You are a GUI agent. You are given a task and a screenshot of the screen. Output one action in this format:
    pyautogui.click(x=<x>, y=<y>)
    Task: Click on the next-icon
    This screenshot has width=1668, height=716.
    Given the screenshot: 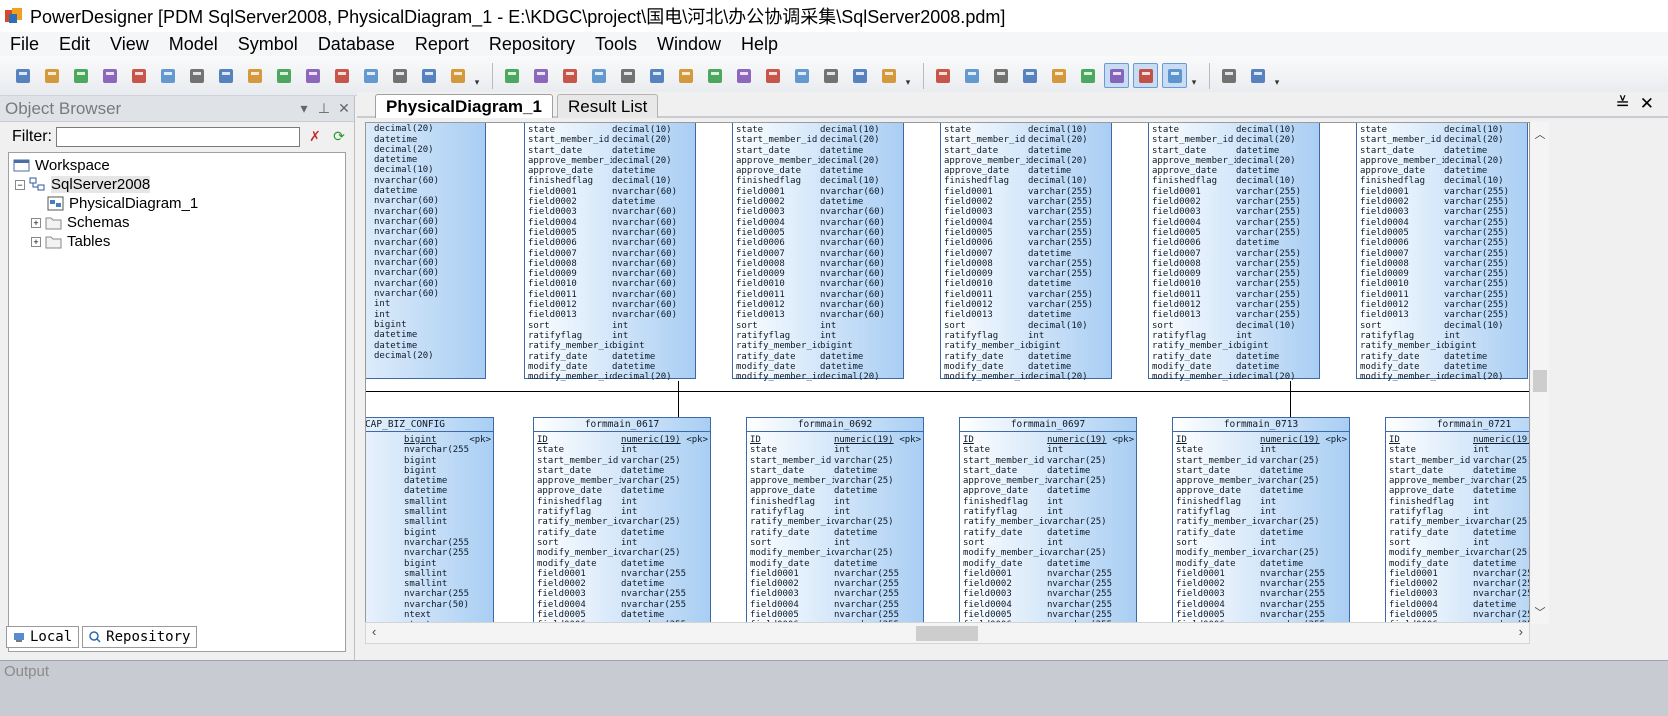 What is the action you would take?
    pyautogui.click(x=888, y=75)
    